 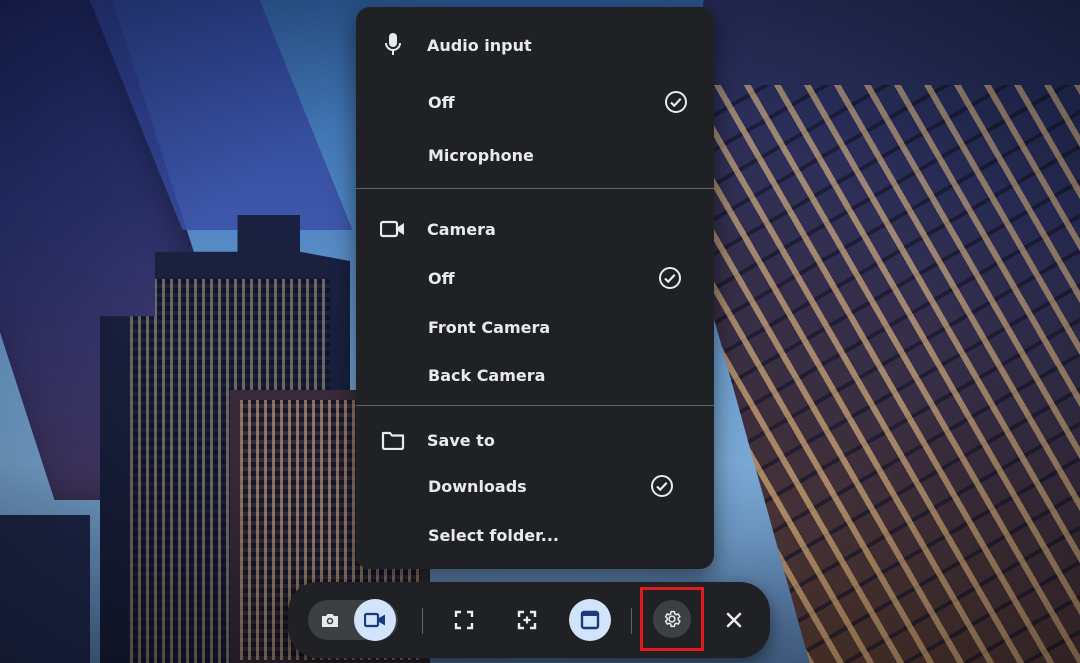 What do you see at coordinates (477, 486) in the screenshot?
I see `option-label: Downloads` at bounding box center [477, 486].